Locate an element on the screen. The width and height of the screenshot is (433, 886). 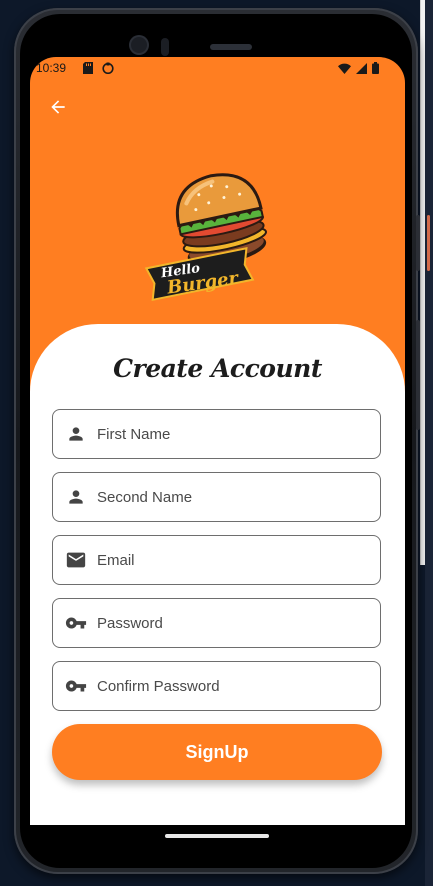
password-field is located at coordinates (216, 623).